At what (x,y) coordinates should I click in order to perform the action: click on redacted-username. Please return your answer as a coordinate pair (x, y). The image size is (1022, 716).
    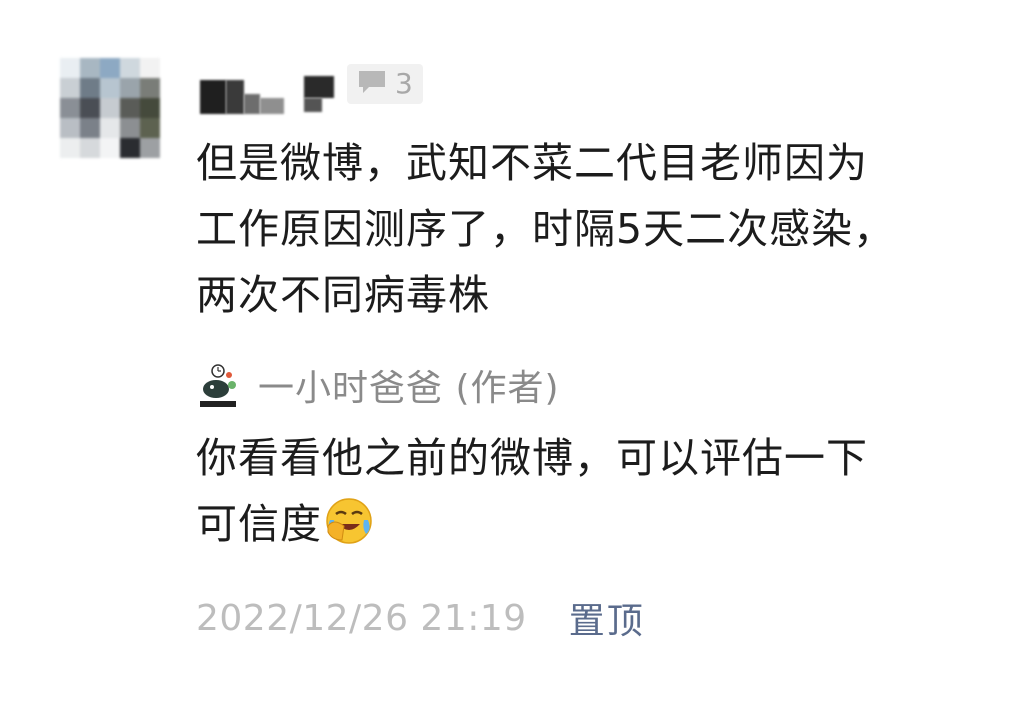
    Looking at the image, I should click on (270, 96).